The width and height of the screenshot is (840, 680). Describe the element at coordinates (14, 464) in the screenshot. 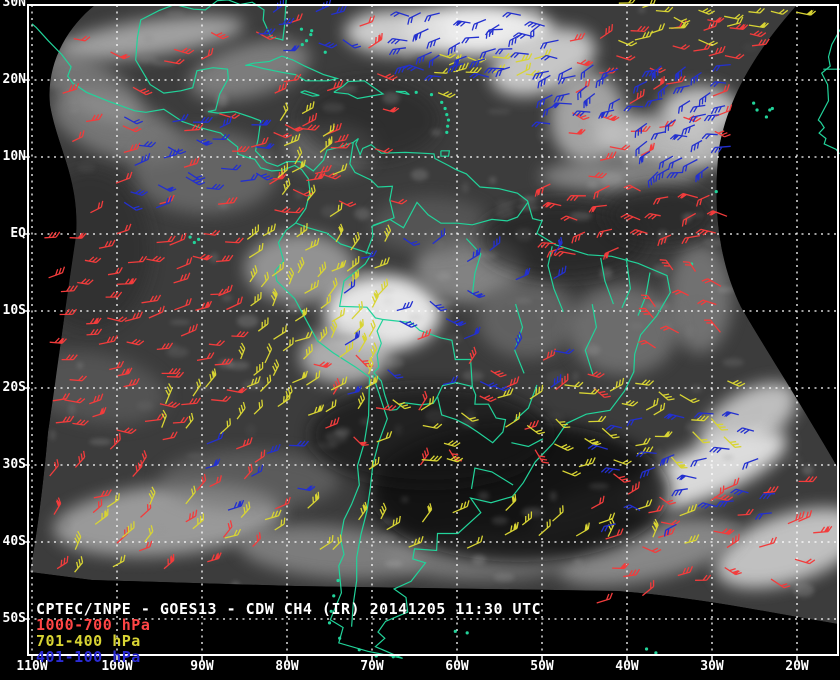

I see `lat-label: 30S` at that location.